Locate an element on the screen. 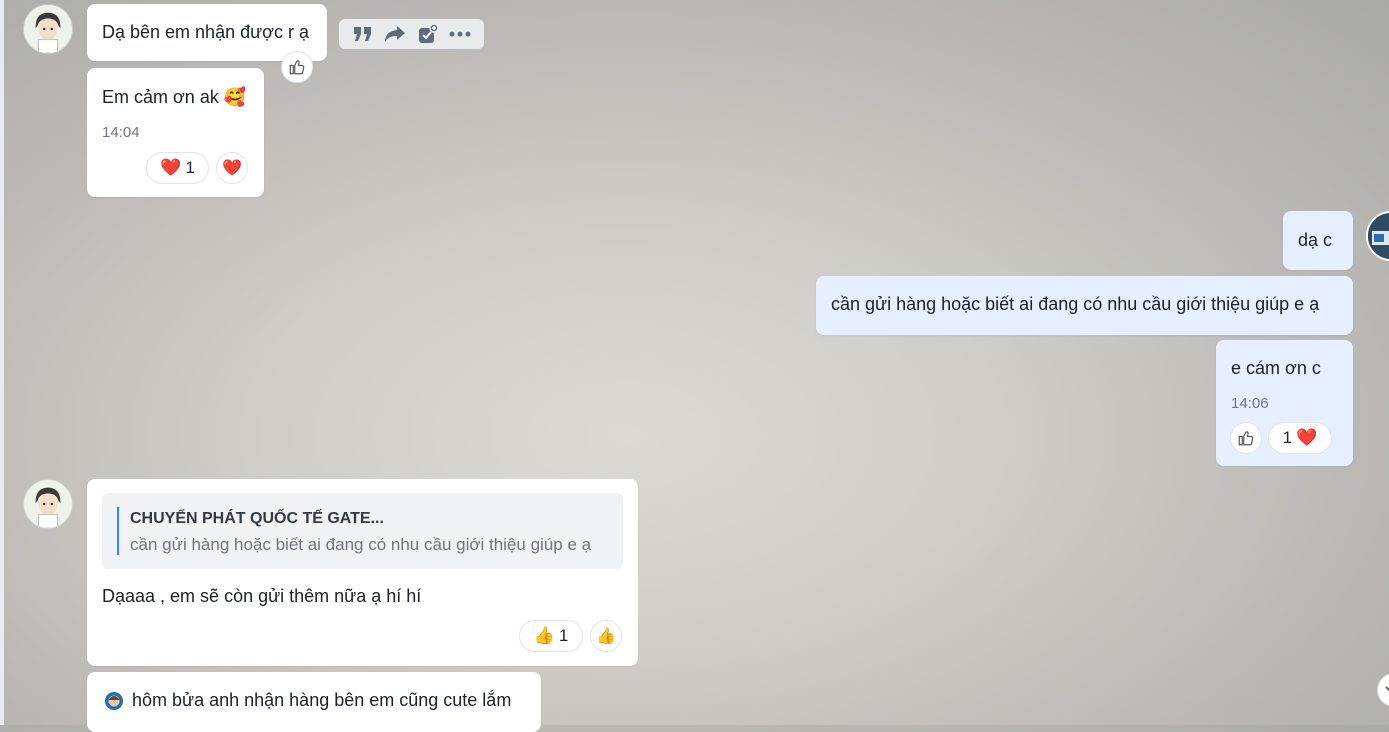 The width and height of the screenshot is (1389, 732). message-timestamp: 14:06 is located at coordinates (1250, 403).